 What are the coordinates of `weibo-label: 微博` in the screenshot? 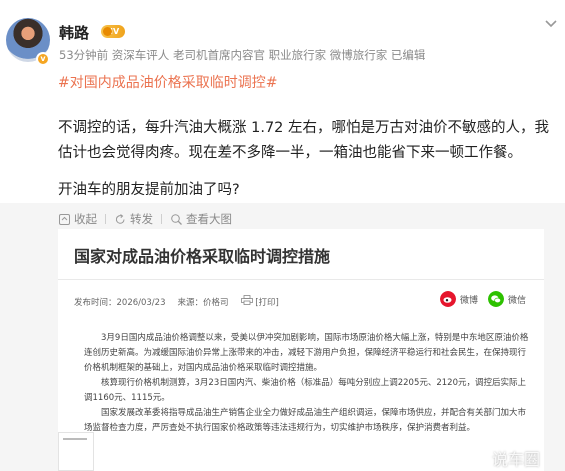 It's located at (469, 300).